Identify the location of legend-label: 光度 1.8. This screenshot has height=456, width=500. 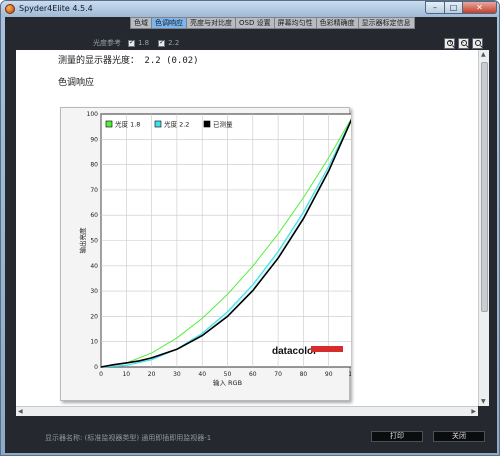
(127, 124).